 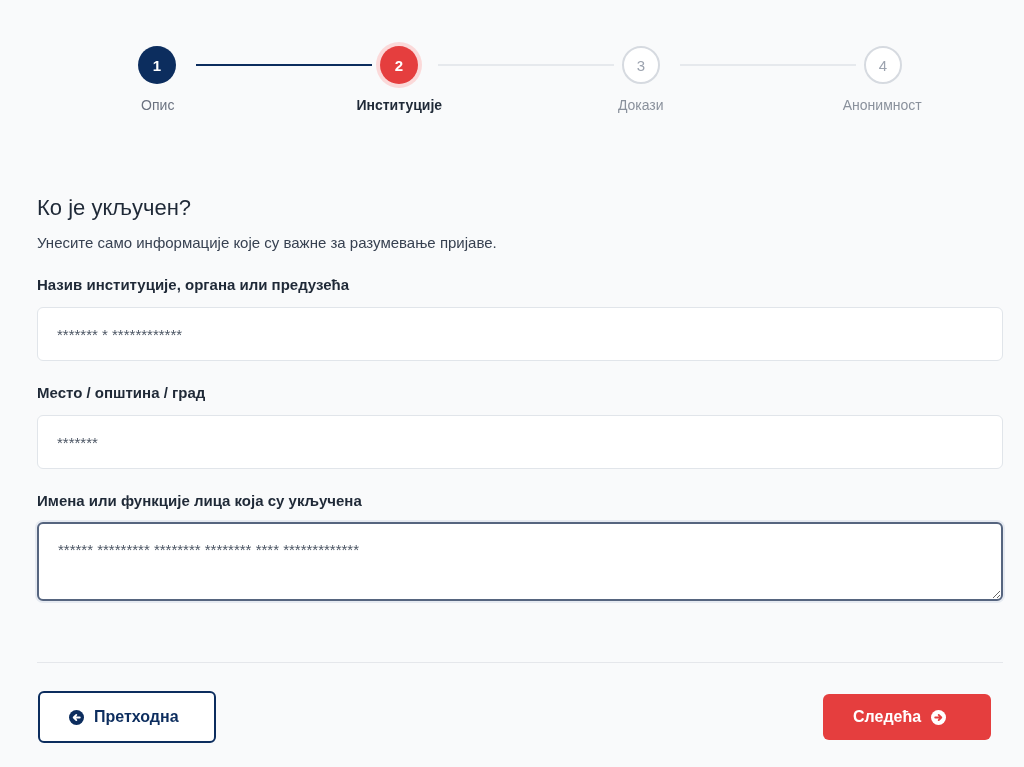 I want to click on left-arrow-circle-icon, so click(x=76, y=717).